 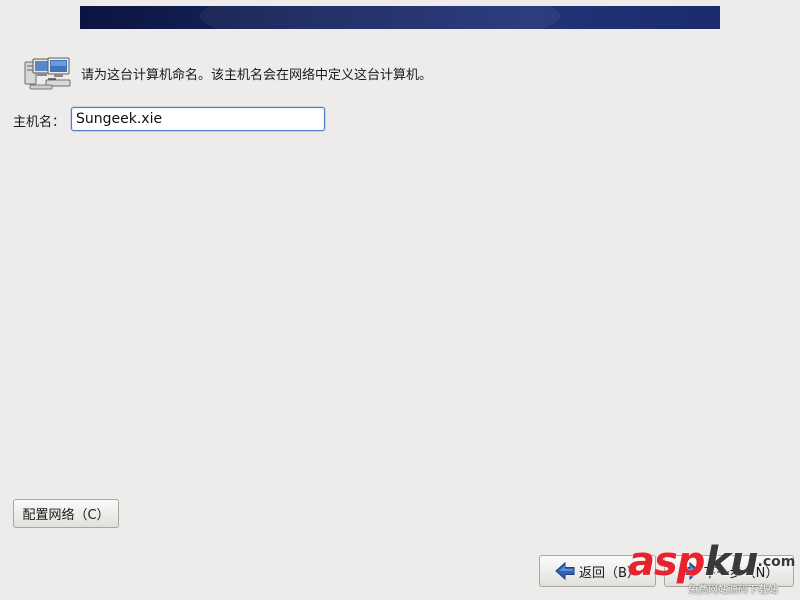 What do you see at coordinates (198, 119) in the screenshot?
I see `hostname-input` at bounding box center [198, 119].